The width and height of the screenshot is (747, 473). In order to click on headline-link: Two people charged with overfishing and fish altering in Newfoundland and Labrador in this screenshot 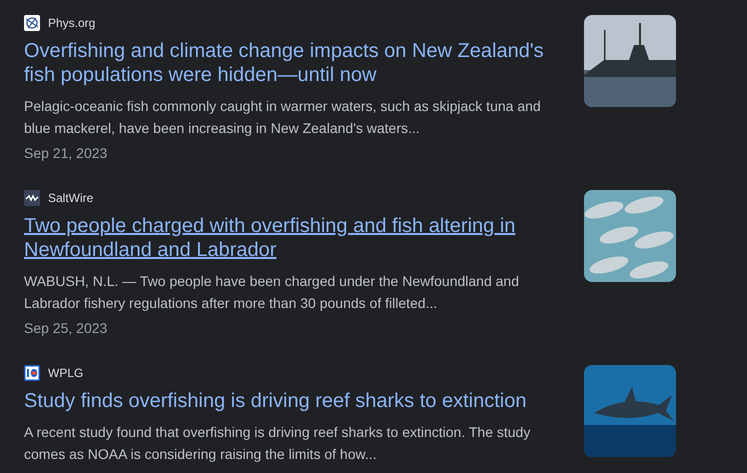, I will do `click(289, 238)`.